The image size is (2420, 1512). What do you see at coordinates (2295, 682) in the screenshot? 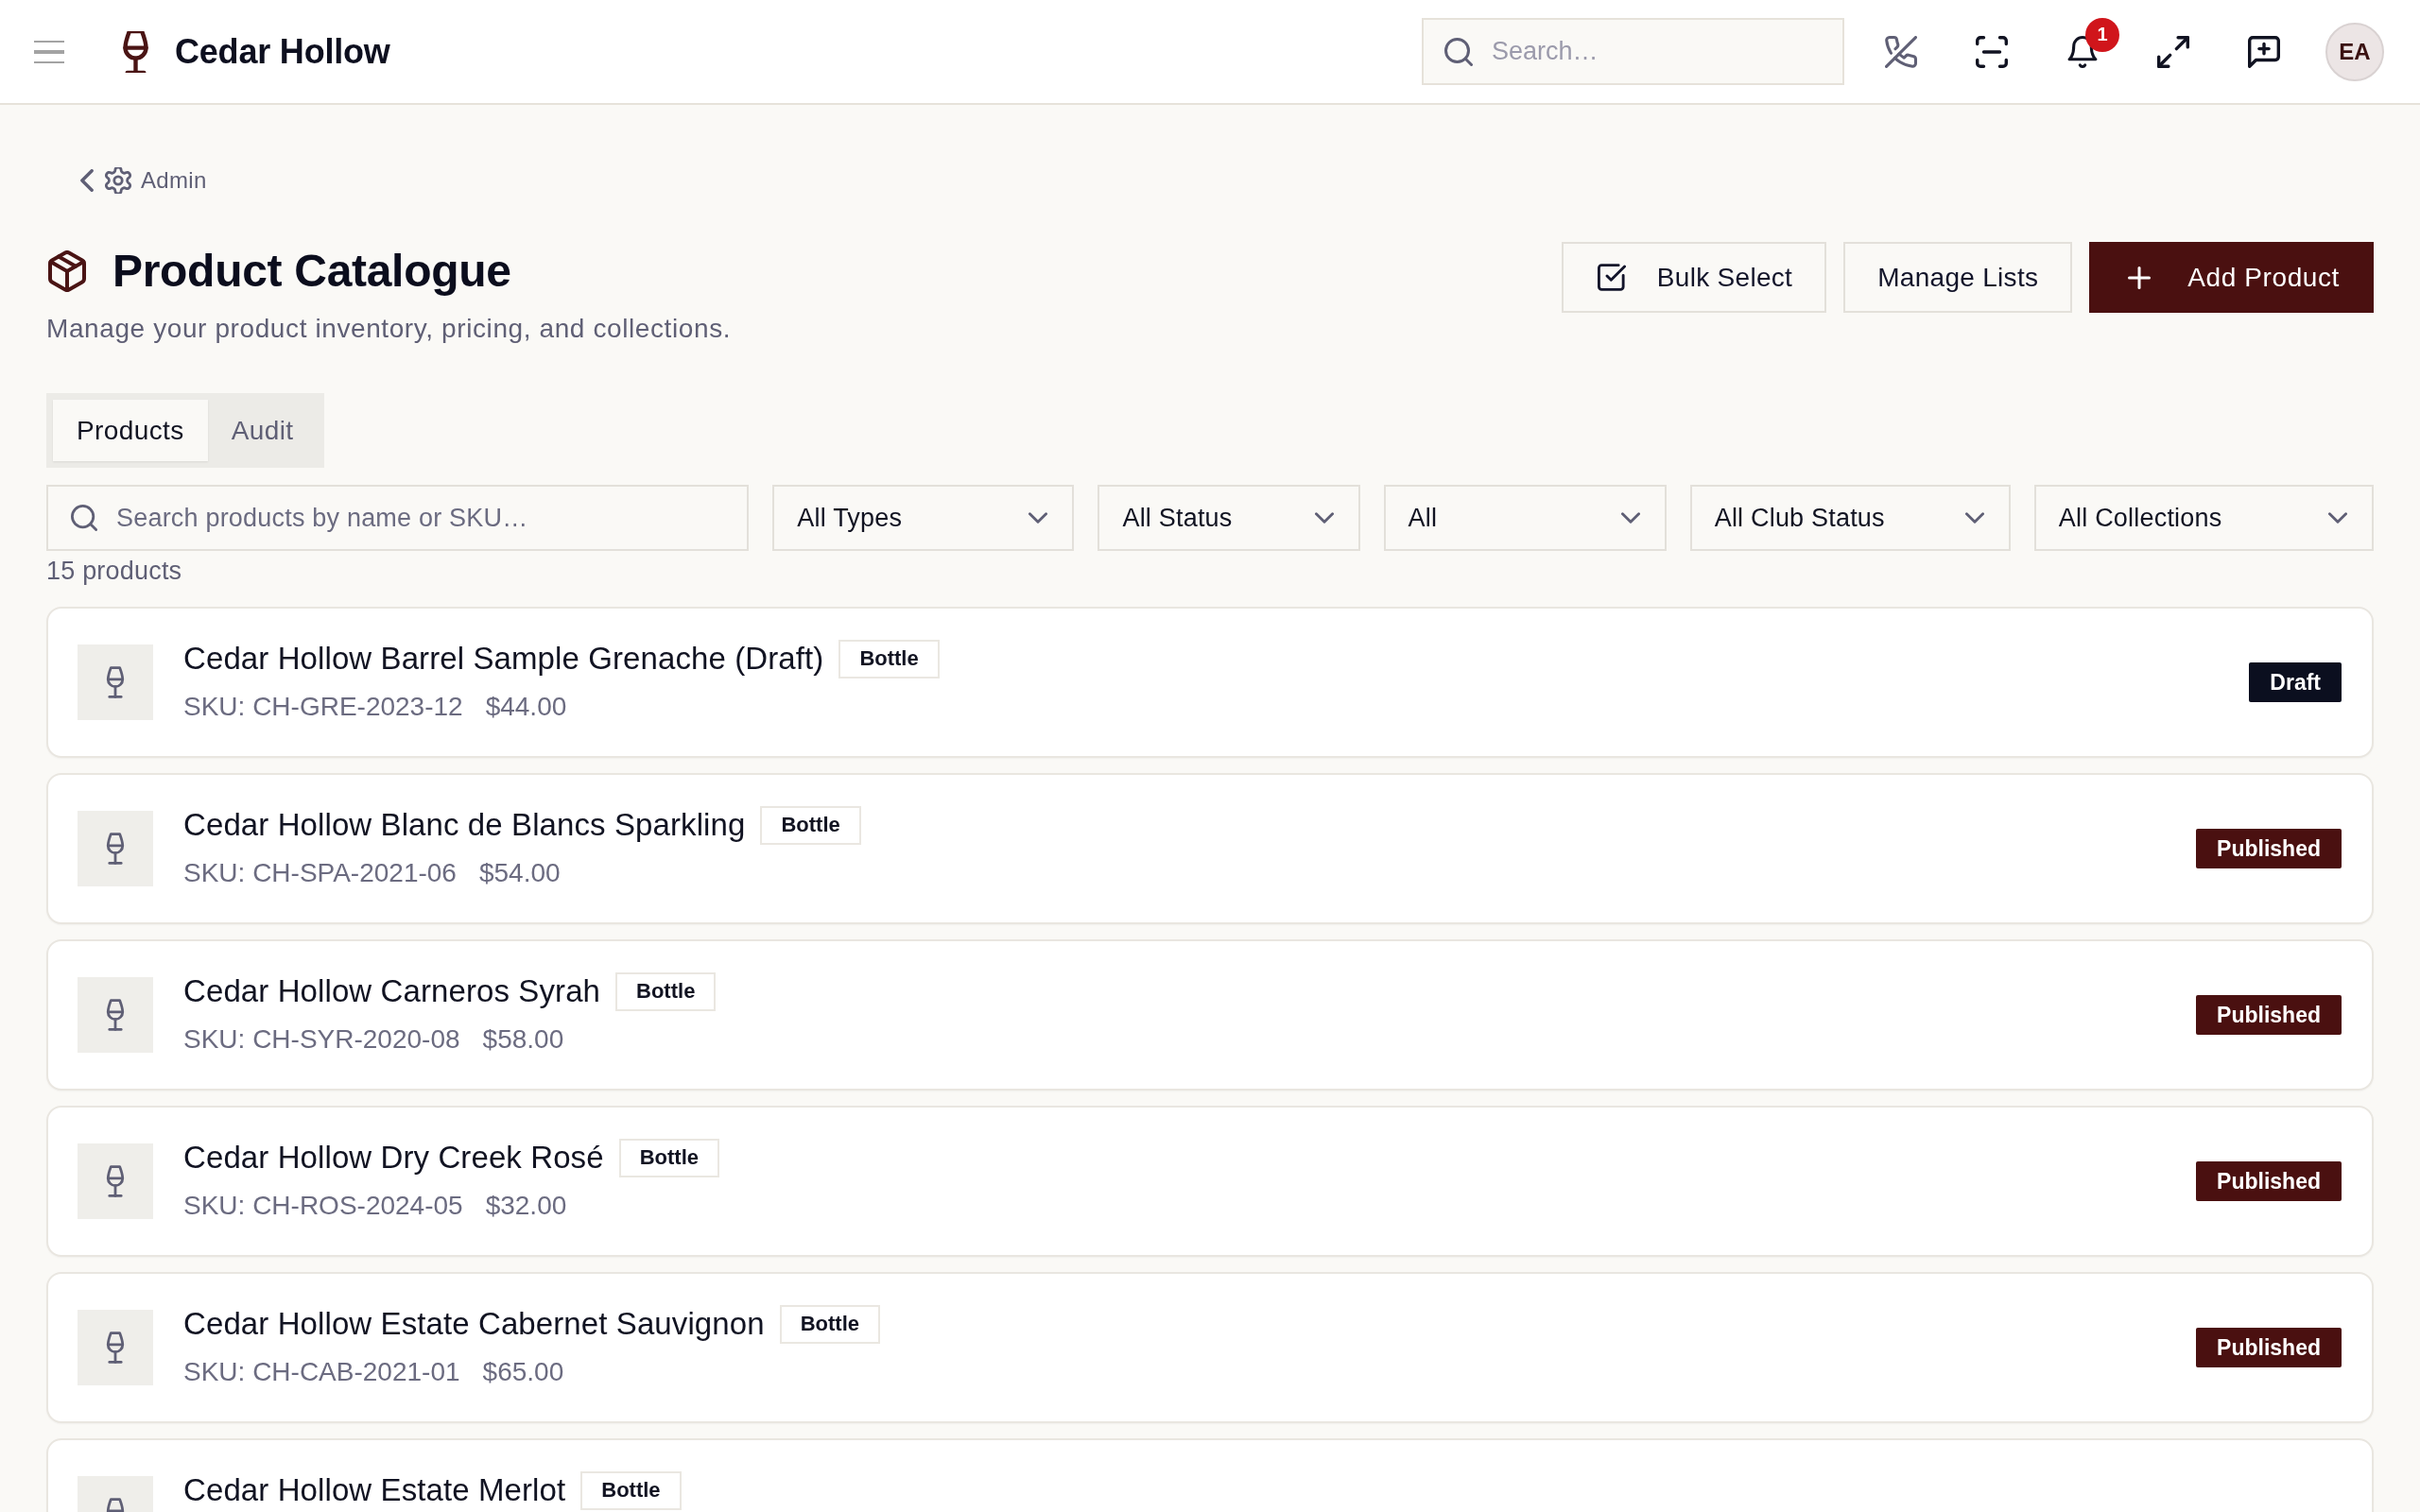
I see `status-badge: Draft` at bounding box center [2295, 682].